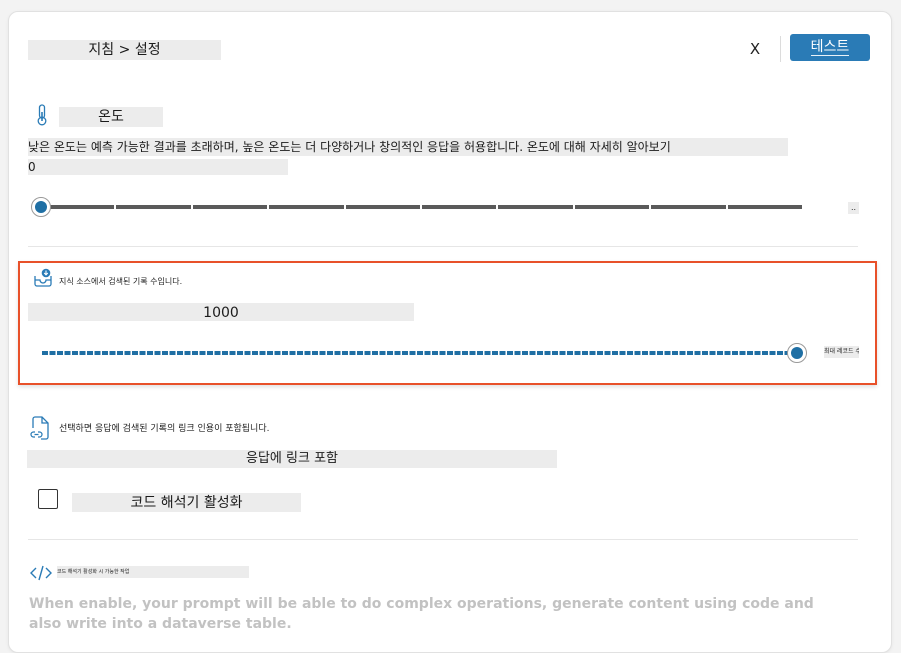 Image resolution: width=901 pixels, height=653 pixels. I want to click on download-tray-icon, so click(43, 278).